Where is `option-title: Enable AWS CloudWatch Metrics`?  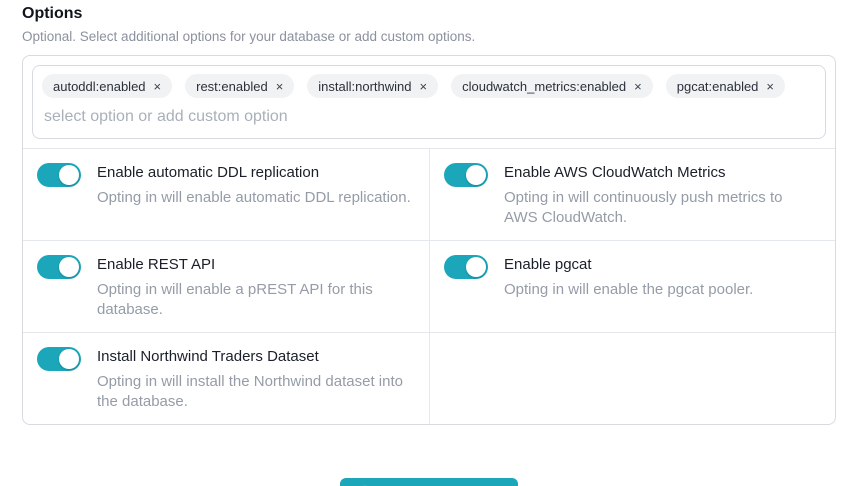
option-title: Enable AWS CloudWatch Metrics is located at coordinates (615, 172).